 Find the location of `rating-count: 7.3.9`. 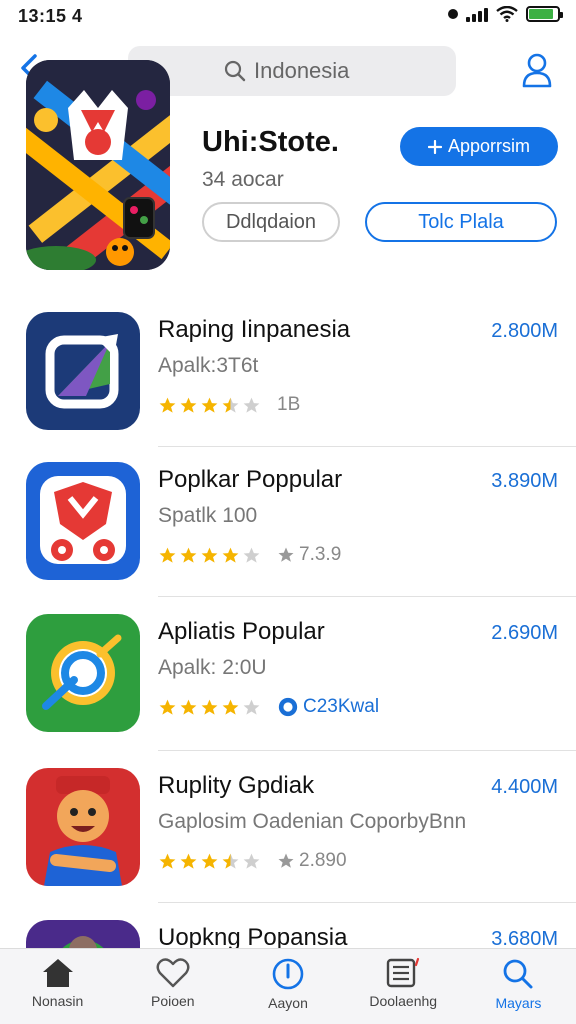

rating-count: 7.3.9 is located at coordinates (309, 555).